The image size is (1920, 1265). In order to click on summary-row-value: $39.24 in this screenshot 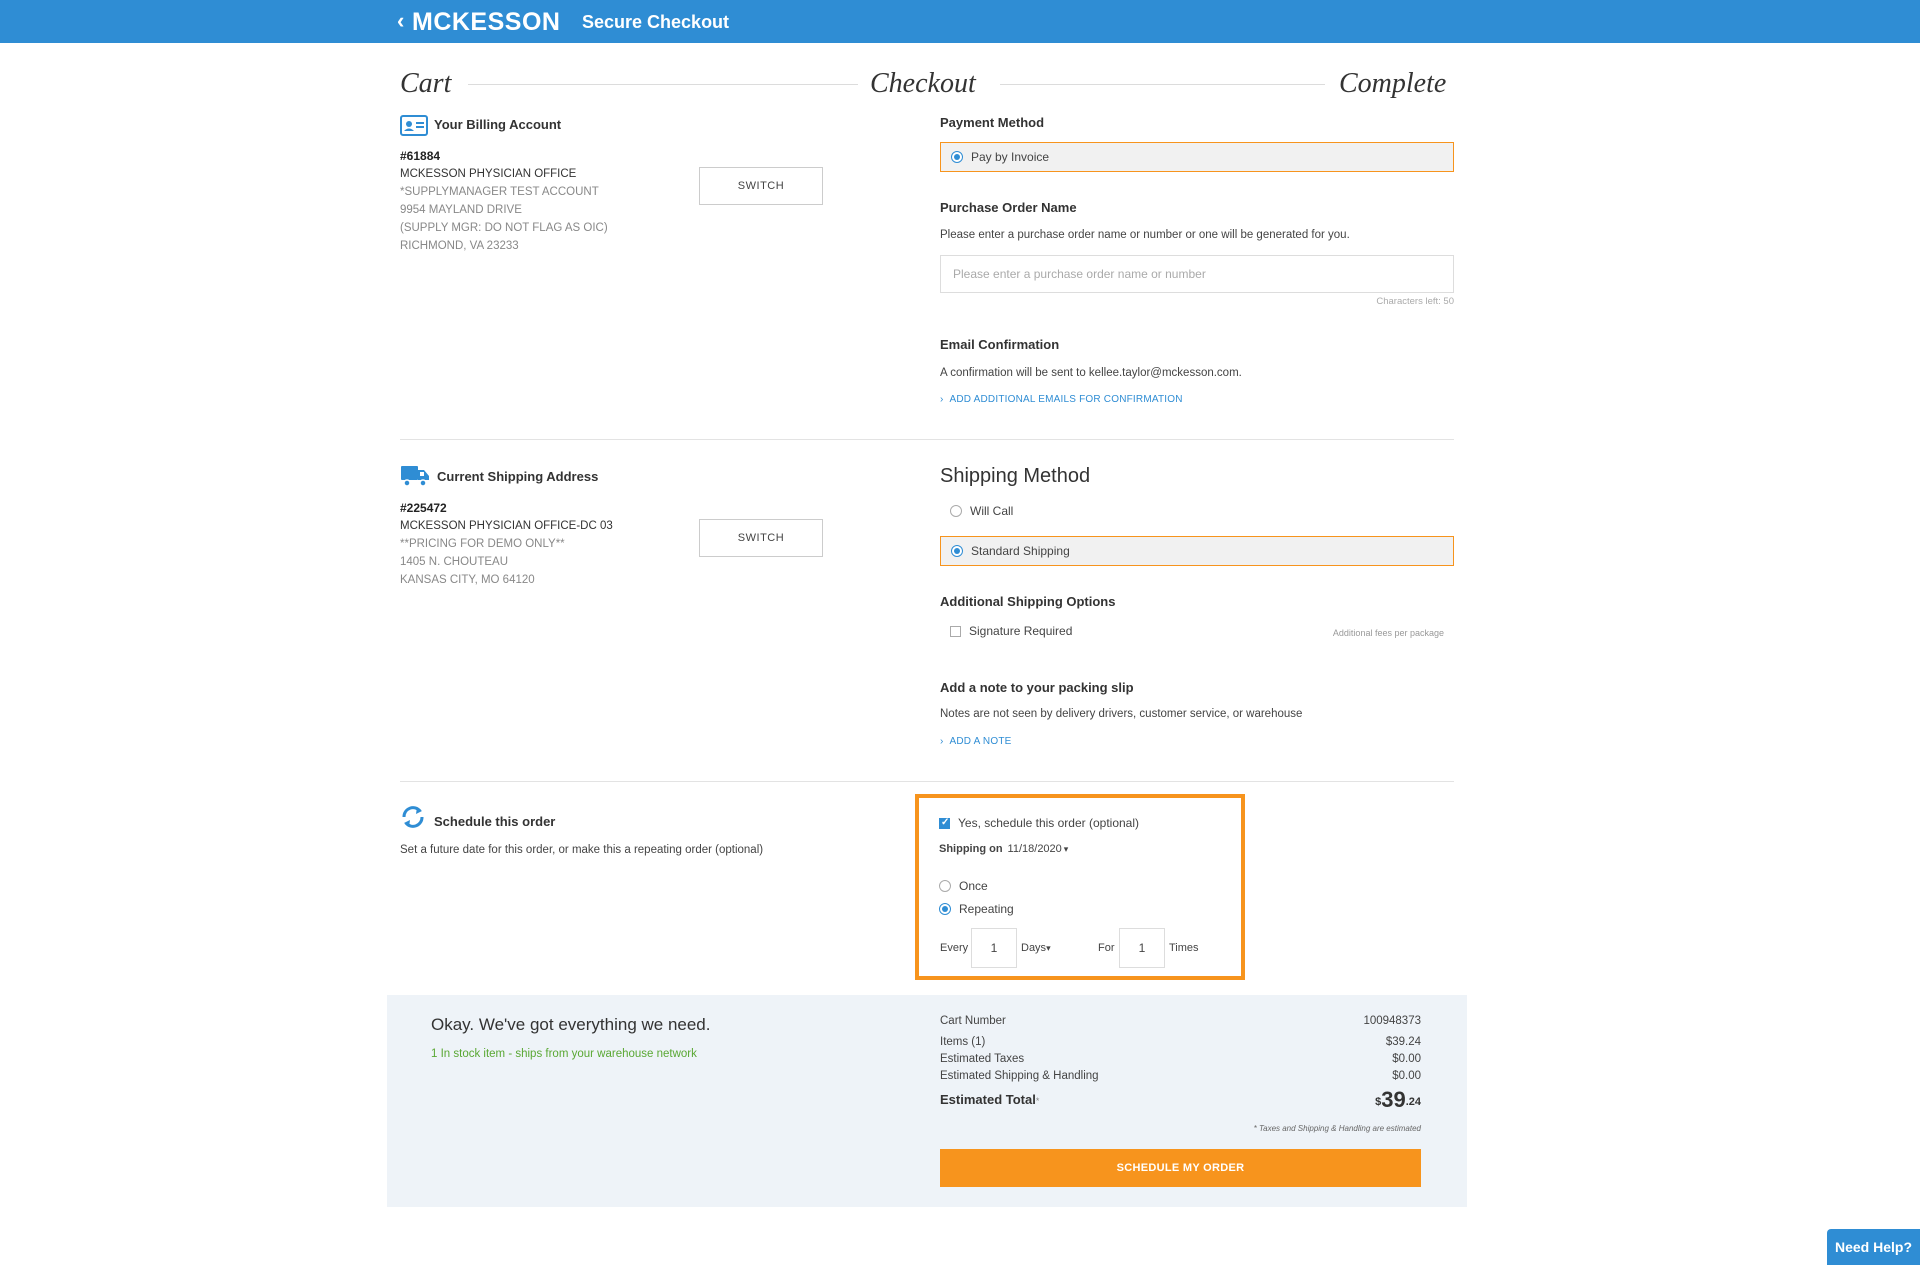, I will do `click(1403, 1042)`.